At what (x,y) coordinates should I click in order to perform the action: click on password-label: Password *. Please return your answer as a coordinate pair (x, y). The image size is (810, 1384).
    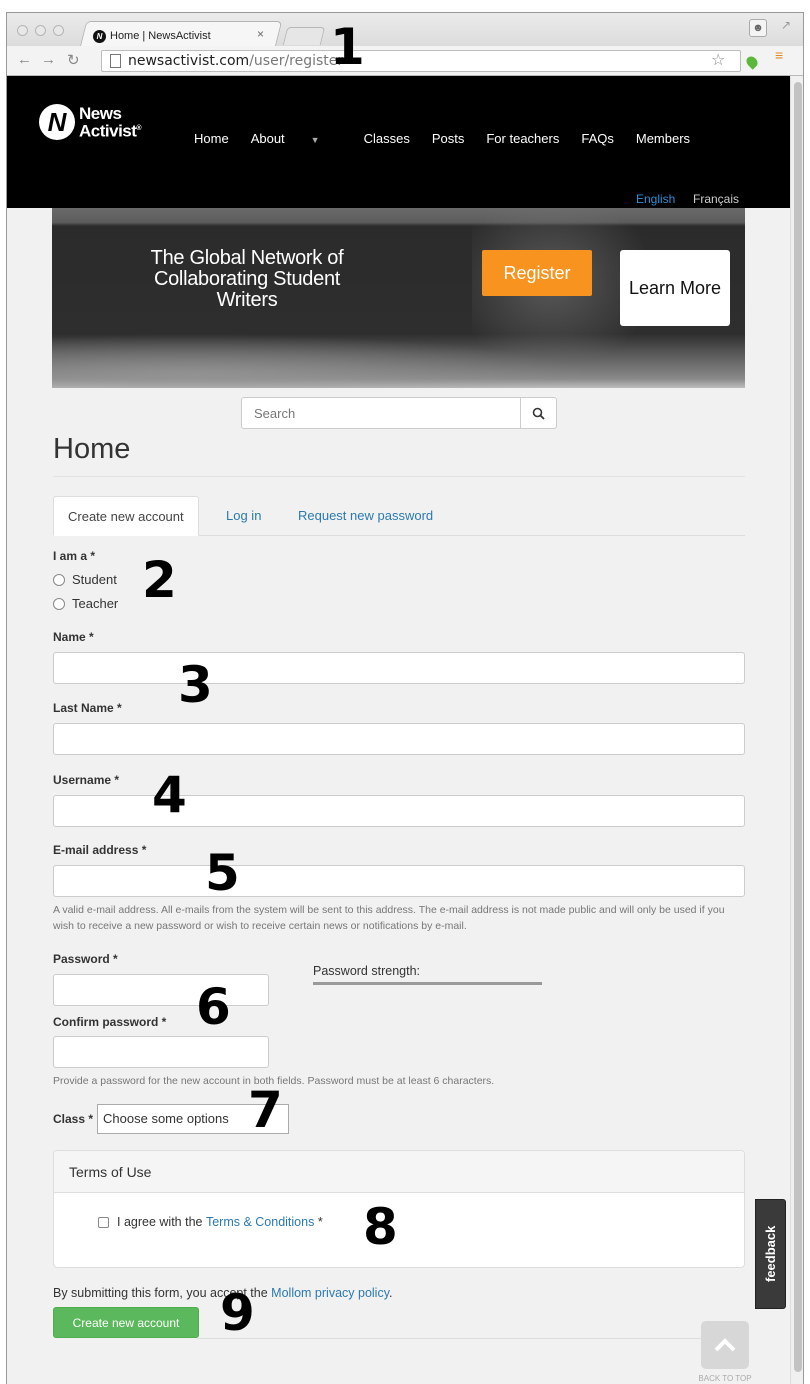
    Looking at the image, I should click on (85, 959).